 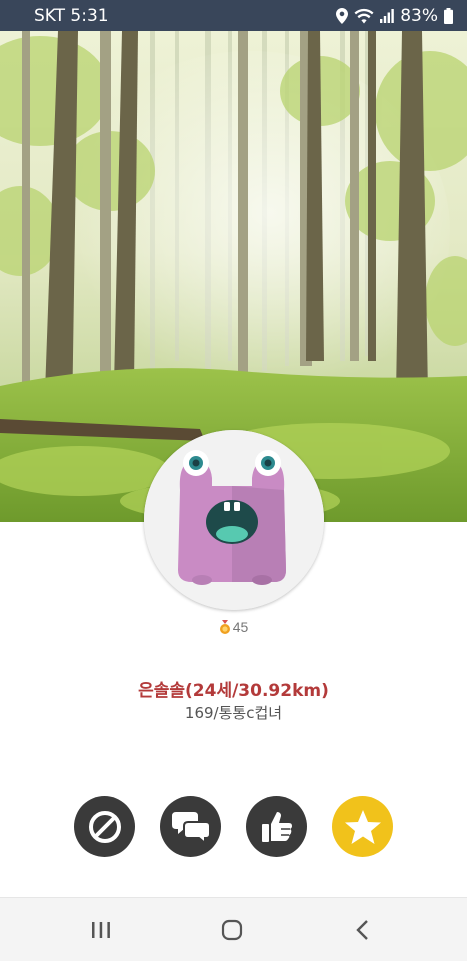 What do you see at coordinates (224, 627) in the screenshot?
I see `medal-icon` at bounding box center [224, 627].